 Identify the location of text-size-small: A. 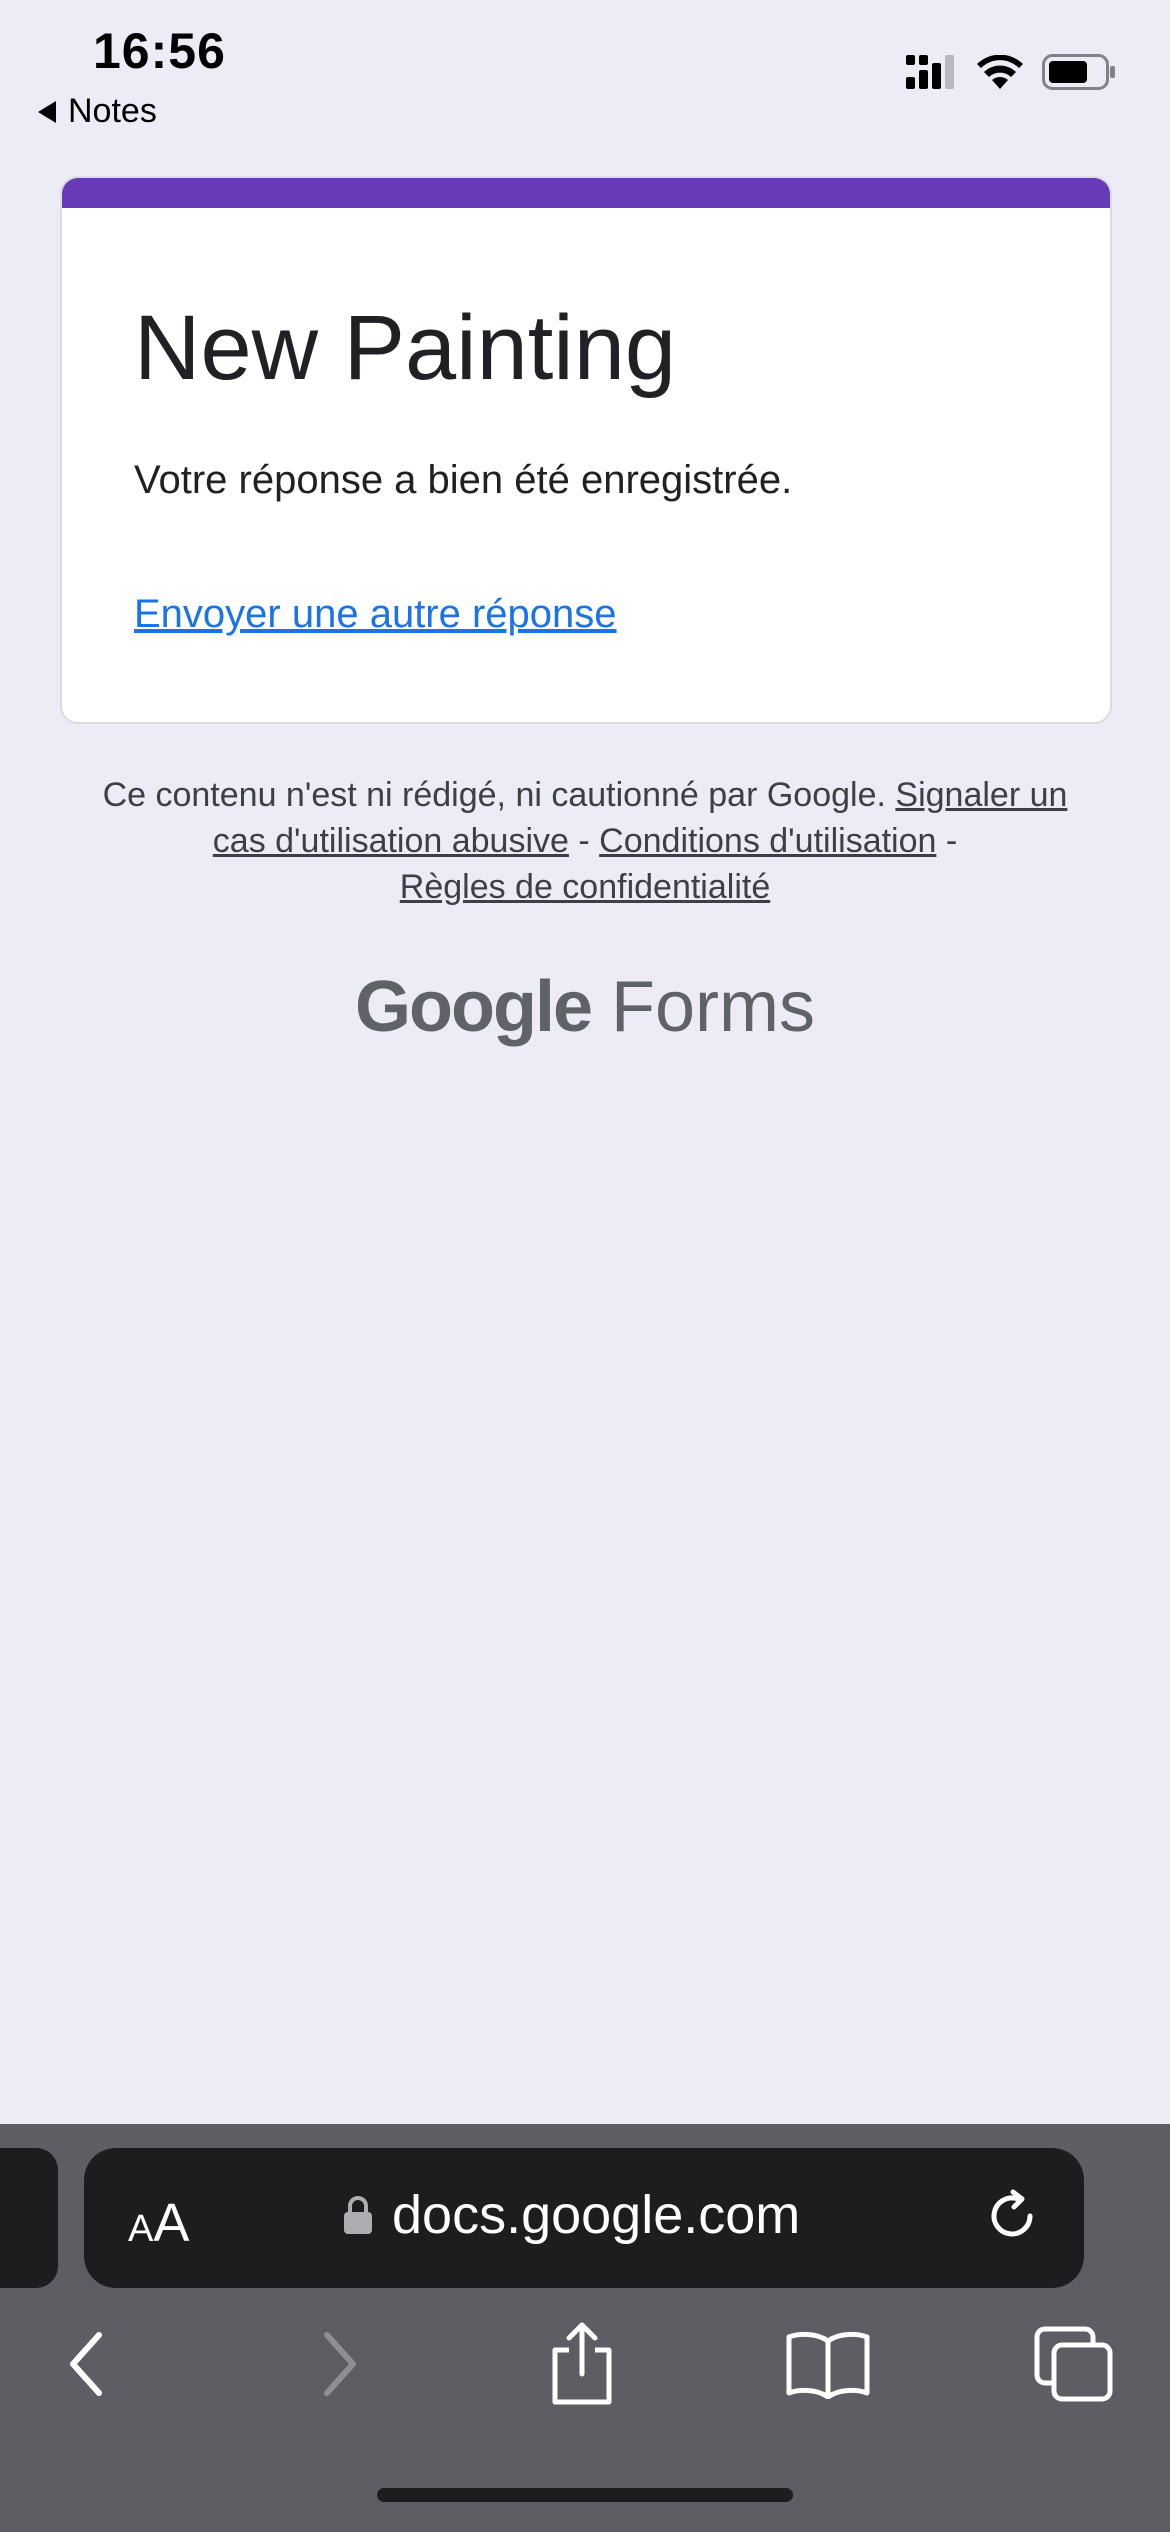
(141, 2229).